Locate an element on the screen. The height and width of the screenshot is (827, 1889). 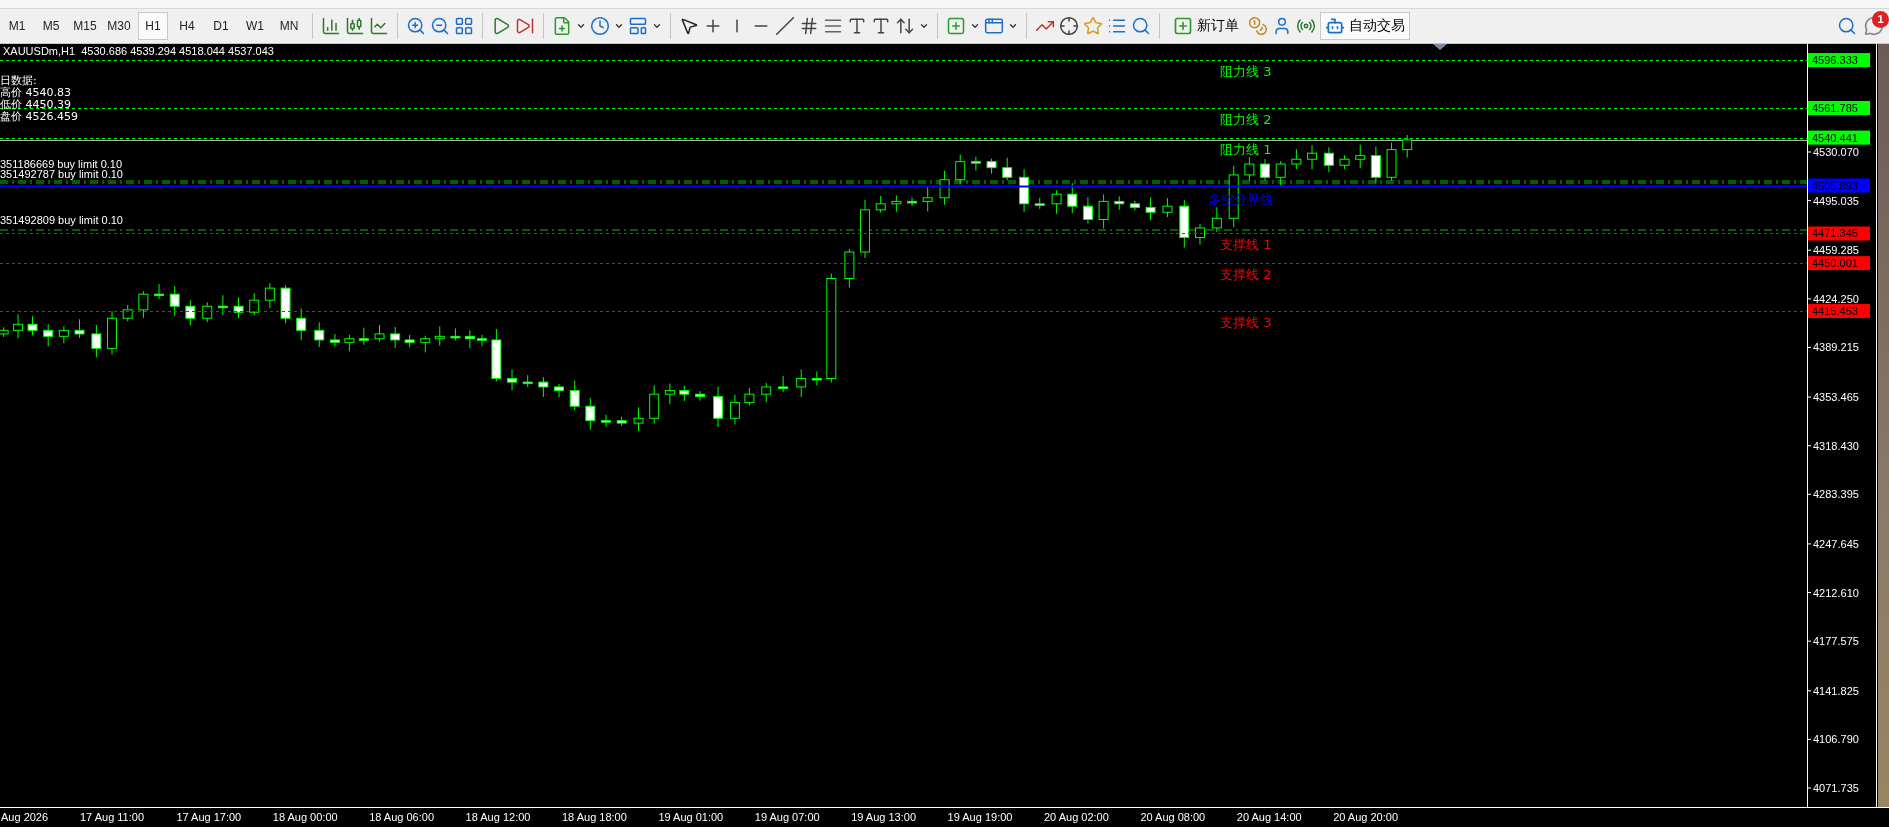
price-axis-label: 4424.250 is located at coordinates (1836, 298).